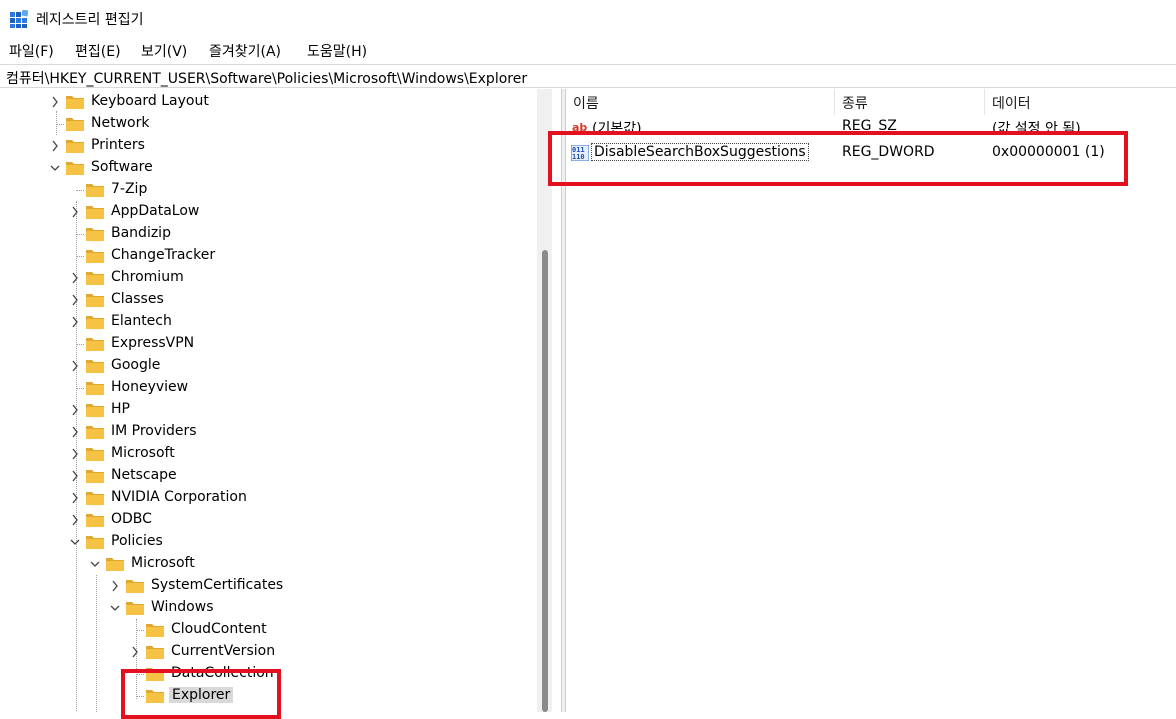 The width and height of the screenshot is (1176, 719). I want to click on tree-item-label: Keyboard Layout, so click(150, 101).